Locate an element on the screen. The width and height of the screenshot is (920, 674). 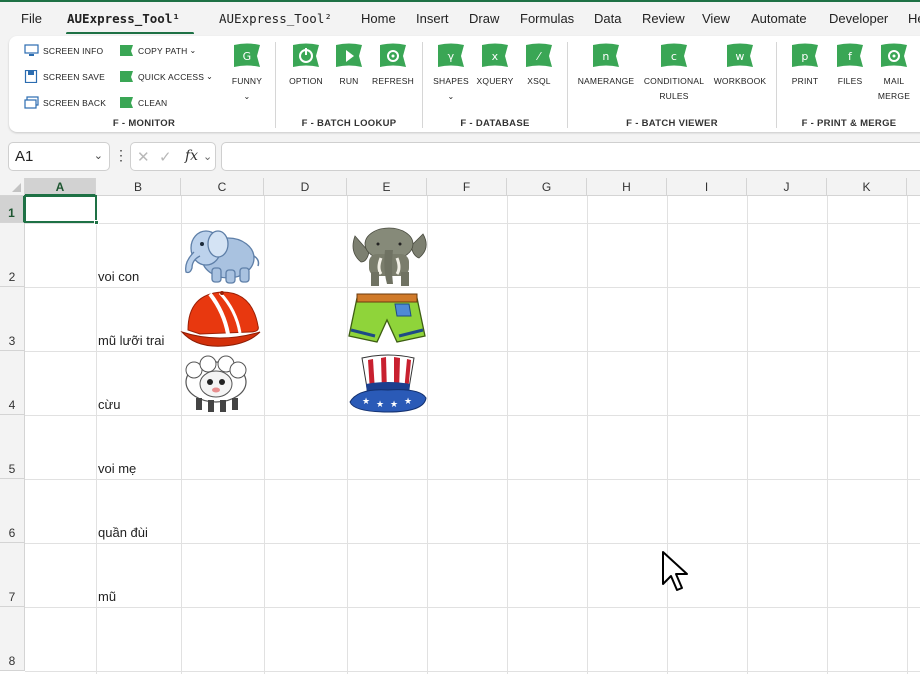
menu-draw: Draw is located at coordinates (484, 18).